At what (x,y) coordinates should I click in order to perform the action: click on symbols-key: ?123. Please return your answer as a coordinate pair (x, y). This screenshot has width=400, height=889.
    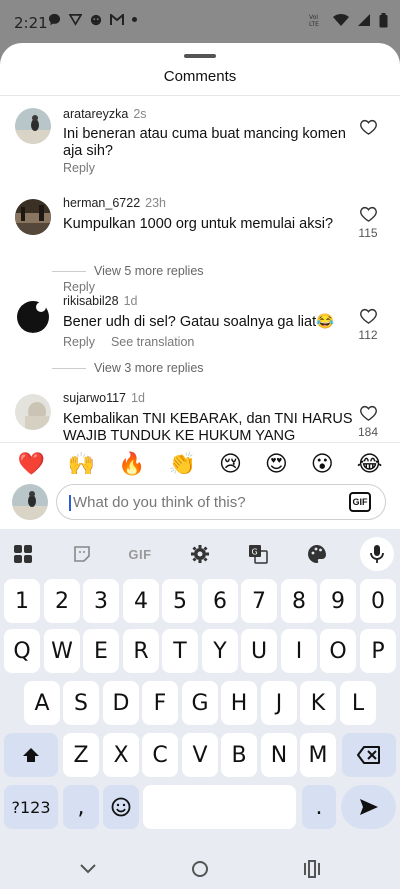
    Looking at the image, I should click on (31, 807).